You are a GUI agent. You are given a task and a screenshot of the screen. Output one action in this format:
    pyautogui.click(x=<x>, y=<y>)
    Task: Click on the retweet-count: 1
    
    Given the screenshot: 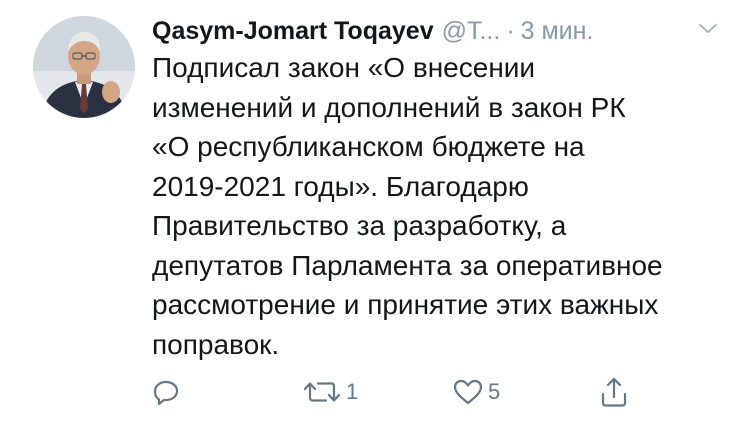 What is the action you would take?
    pyautogui.click(x=352, y=391)
    